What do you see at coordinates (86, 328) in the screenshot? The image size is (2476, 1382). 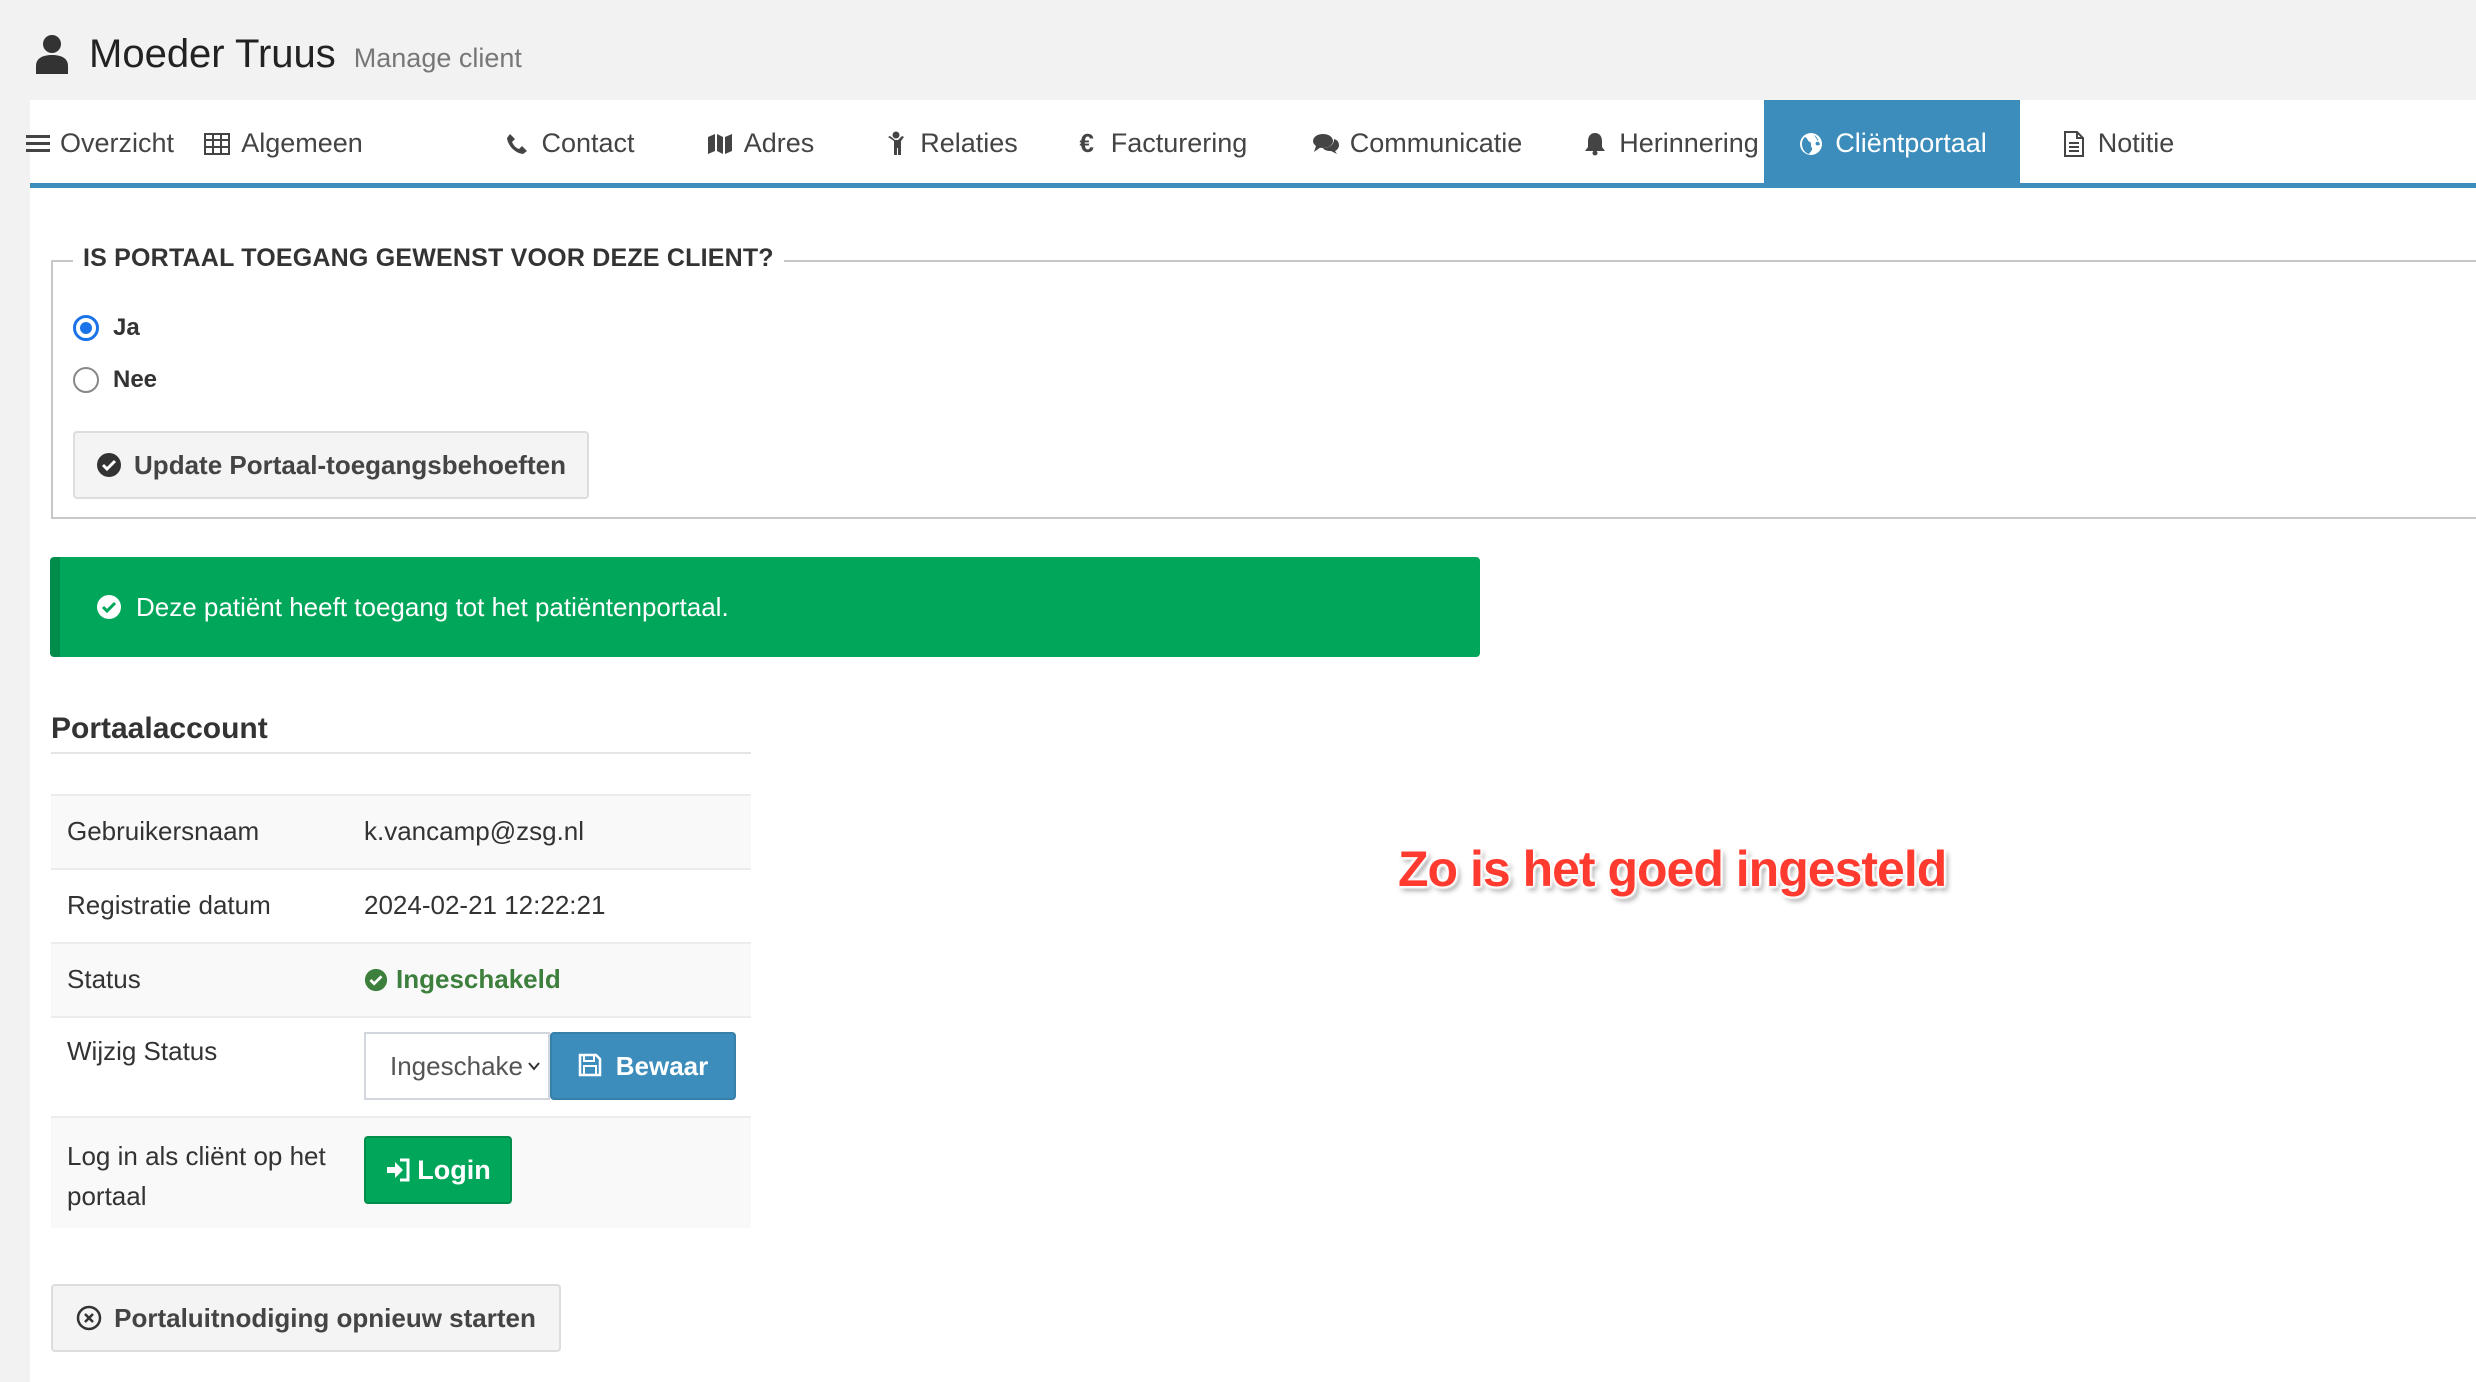 I see `radio-button-ja` at bounding box center [86, 328].